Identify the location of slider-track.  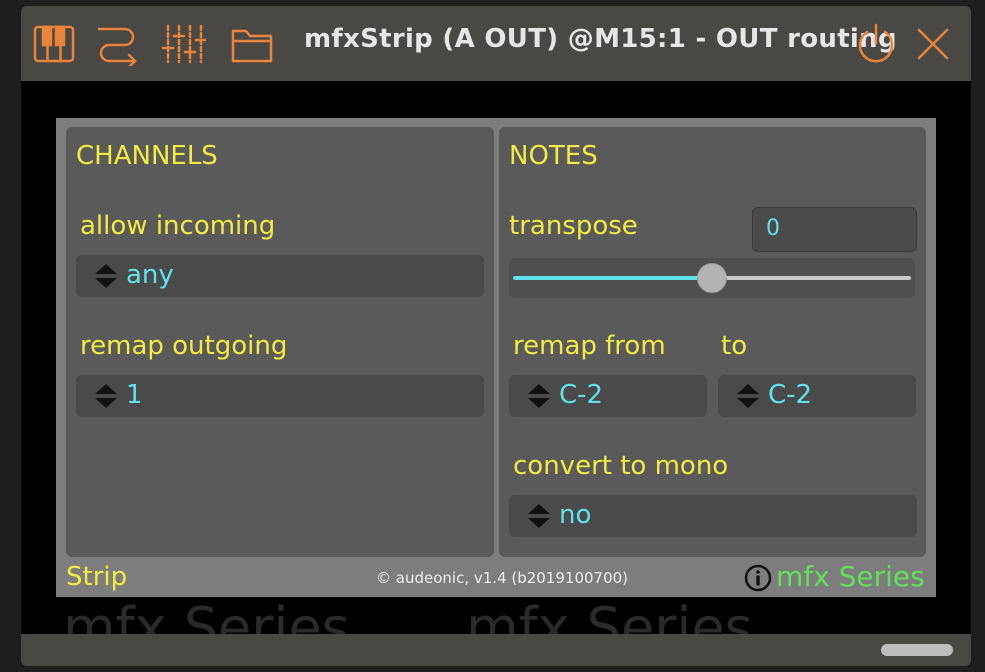
(811, 278).